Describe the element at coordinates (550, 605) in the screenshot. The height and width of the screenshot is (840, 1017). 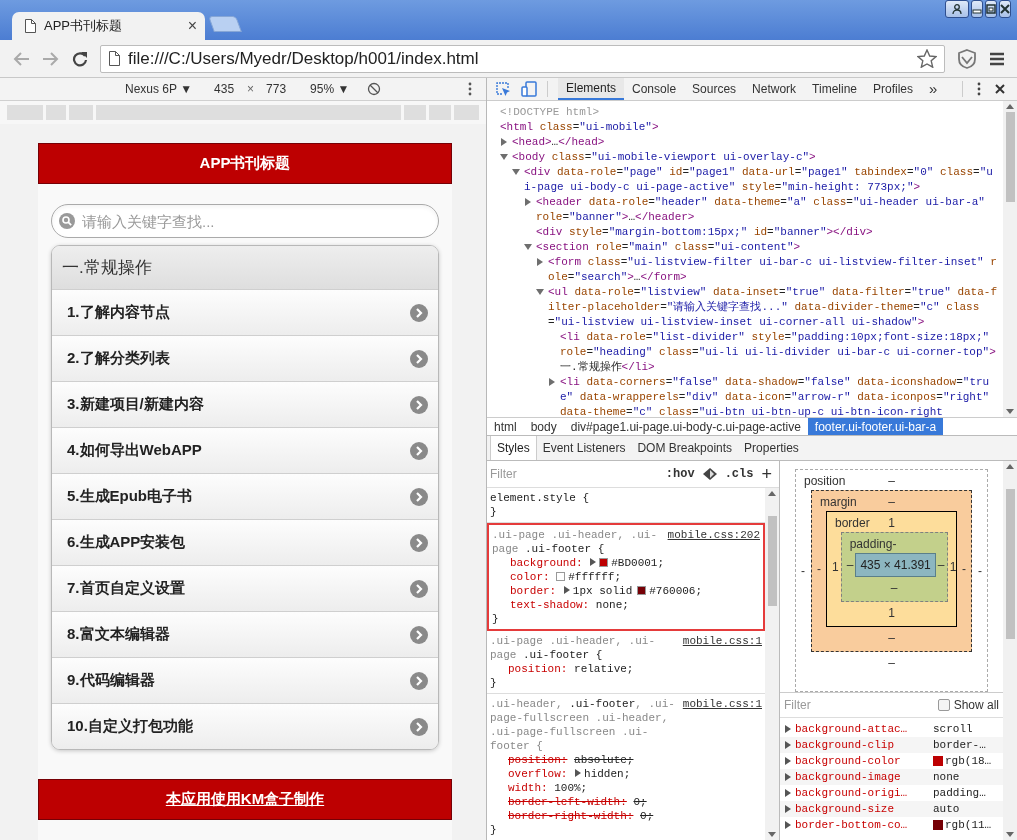
I see `css-property-name: text-shadow:` at that location.